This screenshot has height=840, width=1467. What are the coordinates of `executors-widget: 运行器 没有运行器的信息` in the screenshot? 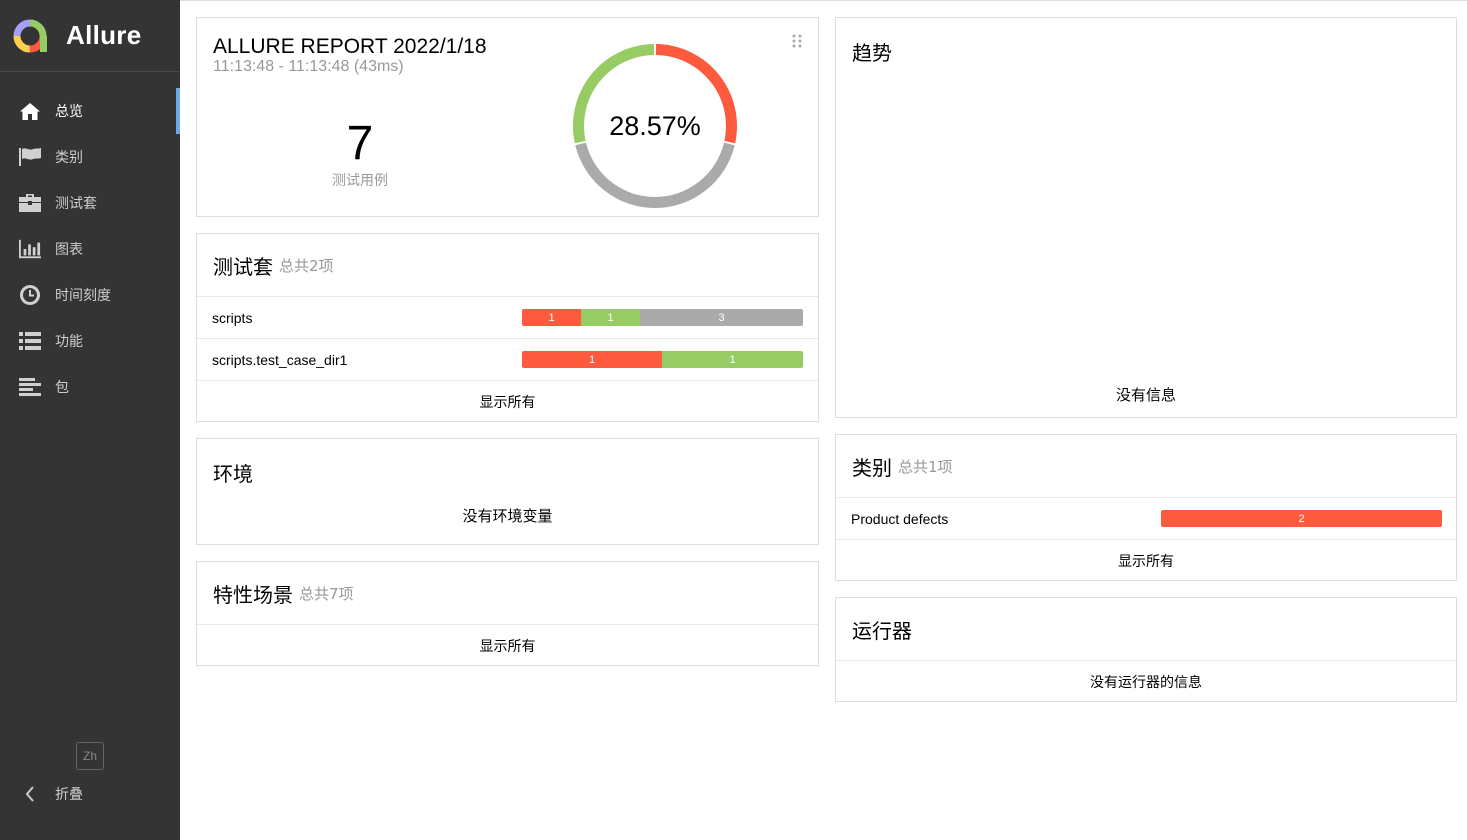 It's located at (1146, 649).